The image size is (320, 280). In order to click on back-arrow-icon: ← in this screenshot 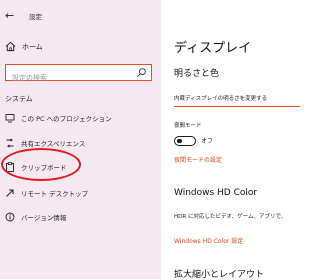, I will do `click(9, 15)`.